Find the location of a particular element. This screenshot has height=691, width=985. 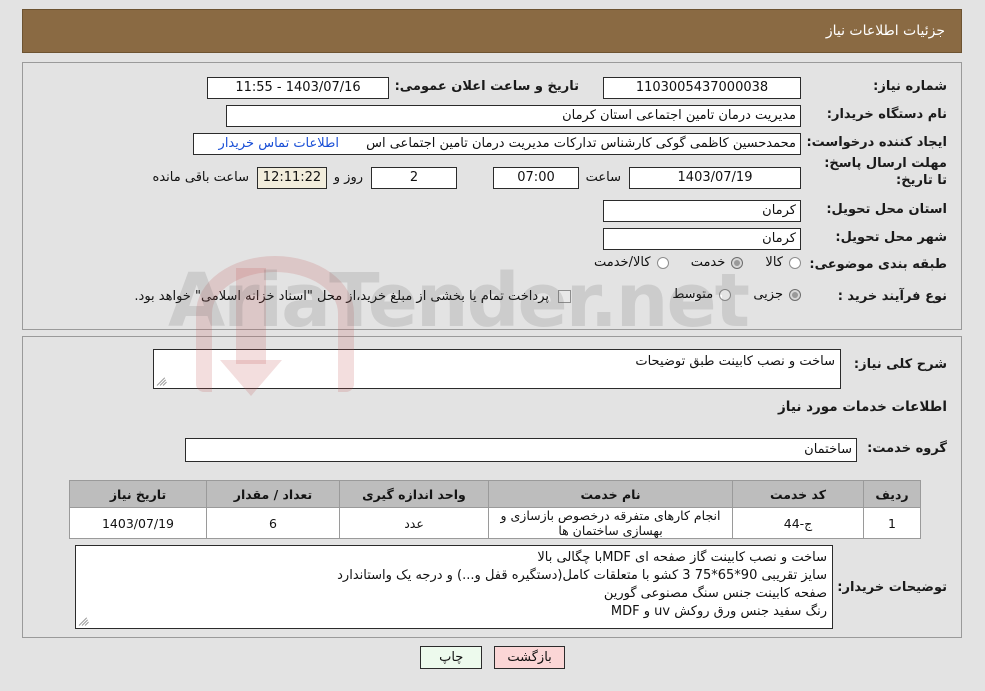

col-unit: واحد اندازه گیری is located at coordinates (414, 494).